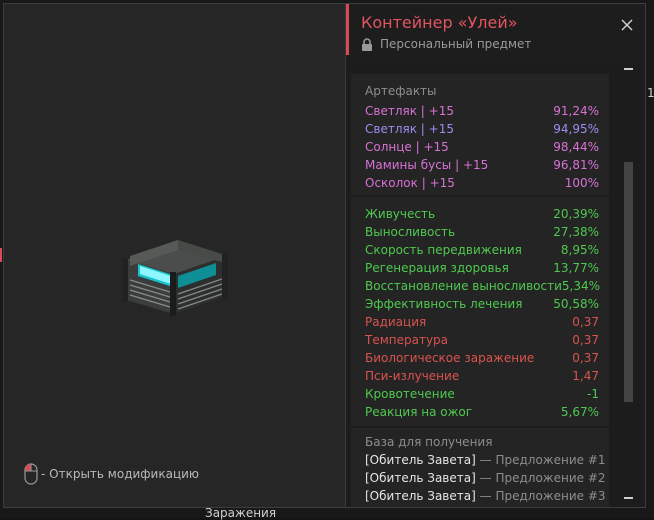 This screenshot has width=654, height=520. Describe the element at coordinates (347, 29) in the screenshot. I see `header-accent-bar` at that location.